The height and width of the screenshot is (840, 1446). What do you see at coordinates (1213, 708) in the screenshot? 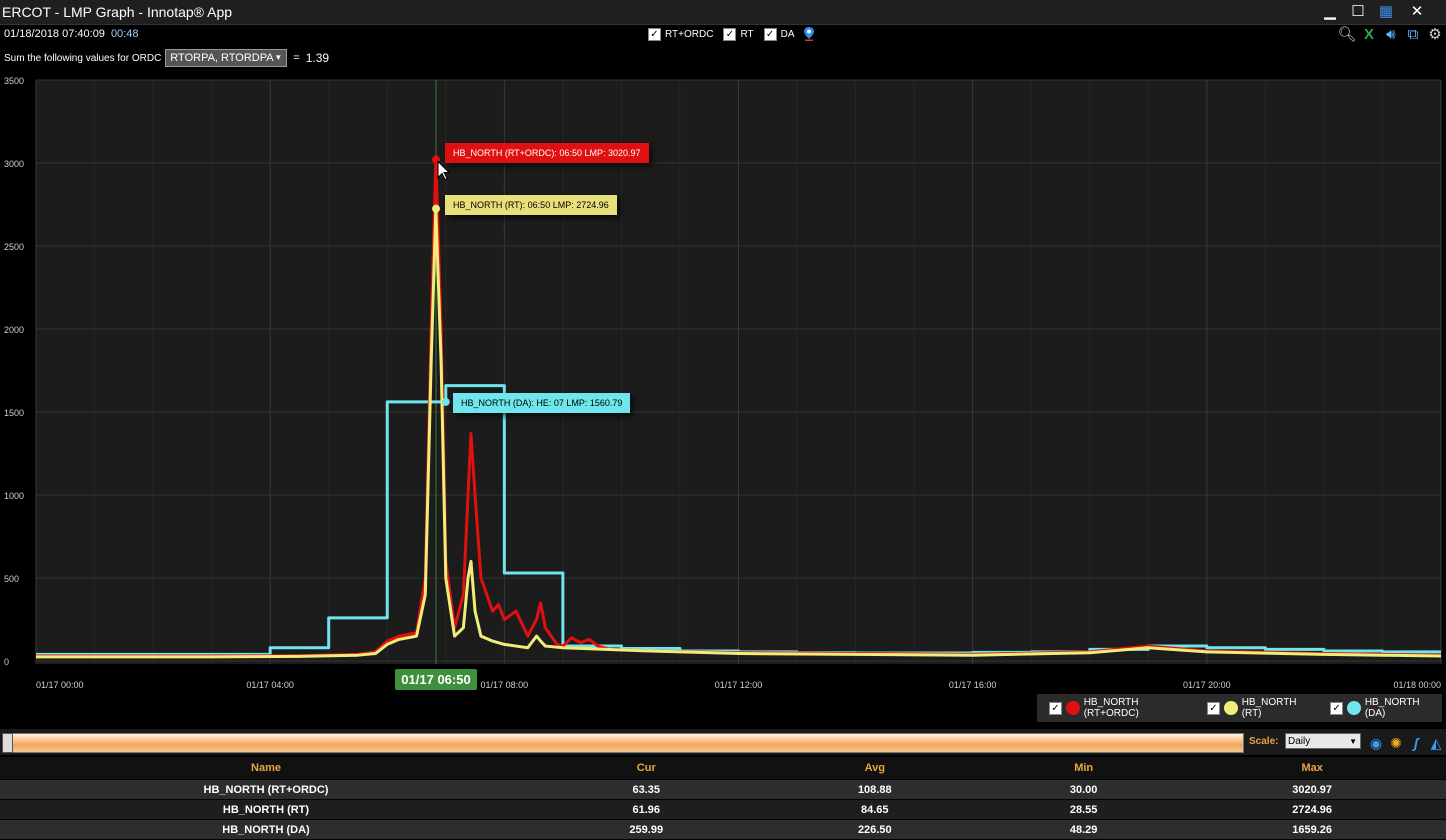
I see `legend-checkbox-rt: ✓` at bounding box center [1213, 708].